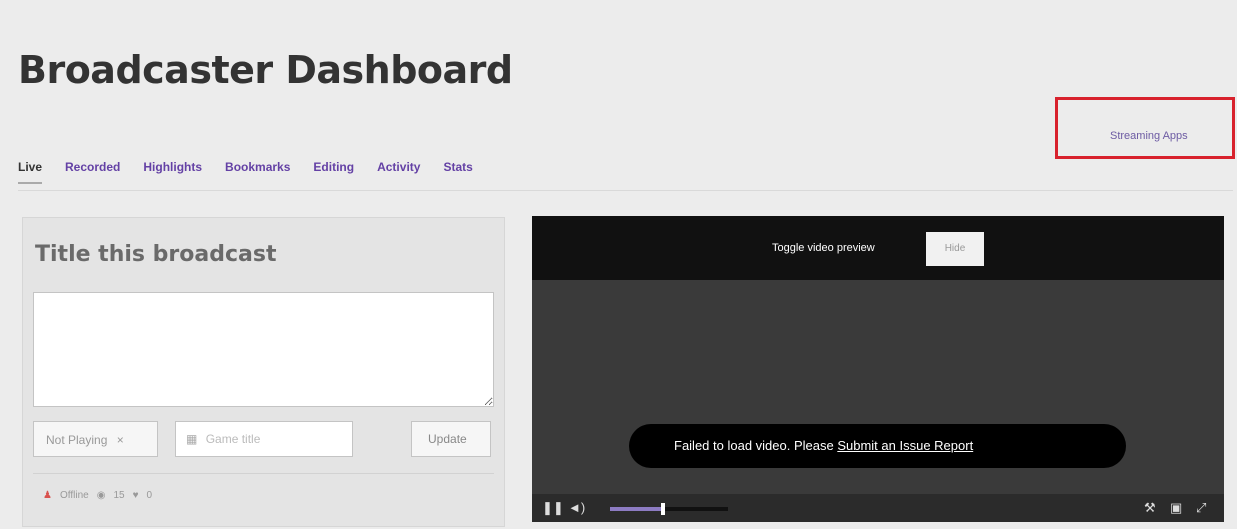  Describe the element at coordinates (77, 440) in the screenshot. I see `game-select-value: Not Playing` at that location.